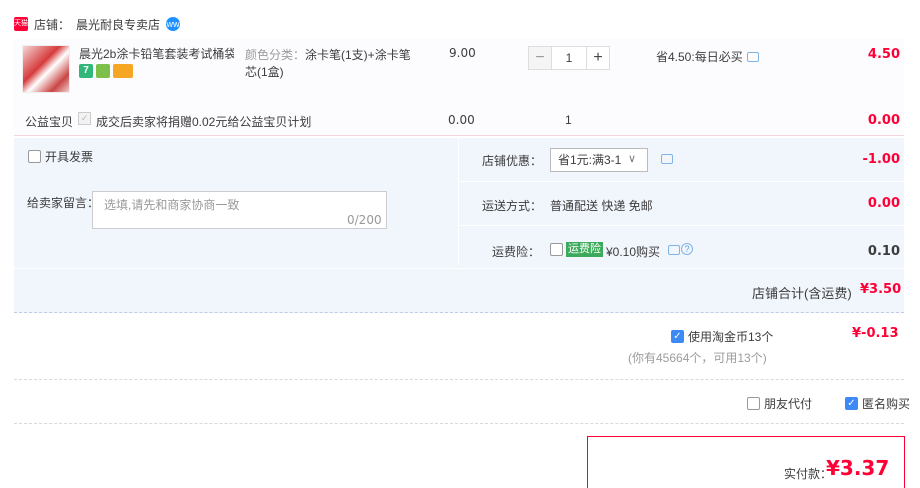 The height and width of the screenshot is (488, 920). Describe the element at coordinates (512, 161) in the screenshot. I see `coupon-label: 店铺优惠：` at that location.